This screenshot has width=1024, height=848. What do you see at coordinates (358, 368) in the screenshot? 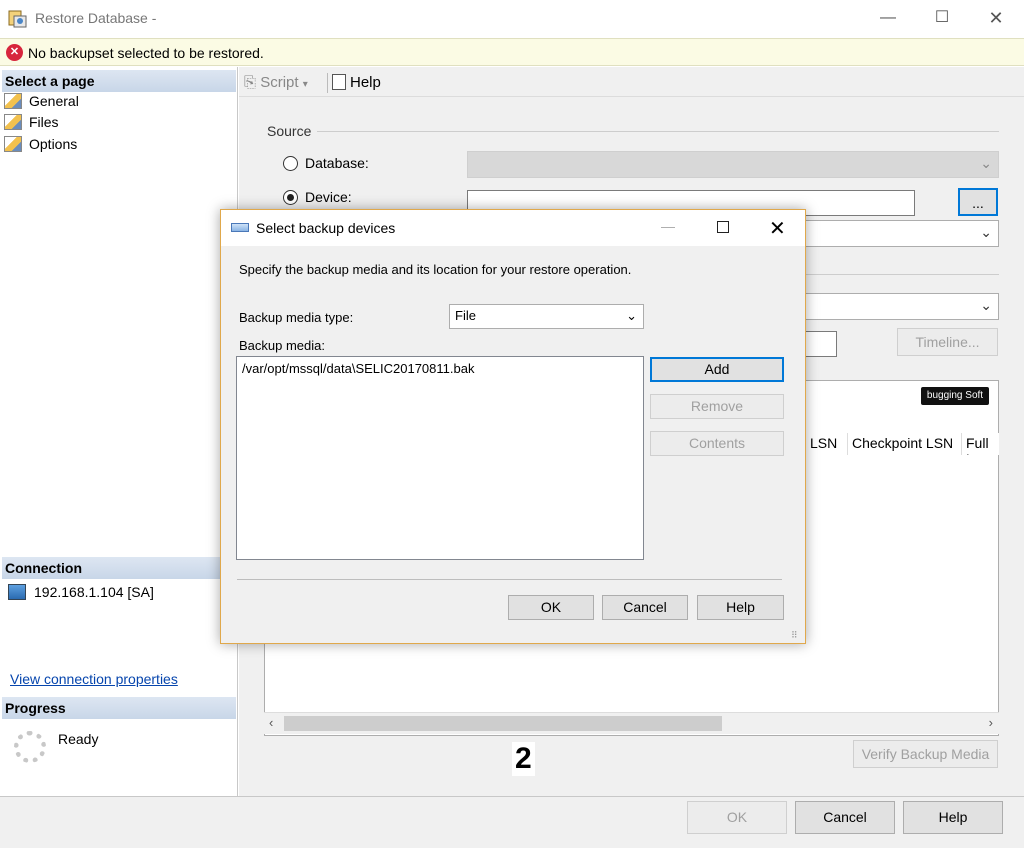
I see `backup-media-item: /var/opt/mssql/data\SELIC20170811.bak` at bounding box center [358, 368].